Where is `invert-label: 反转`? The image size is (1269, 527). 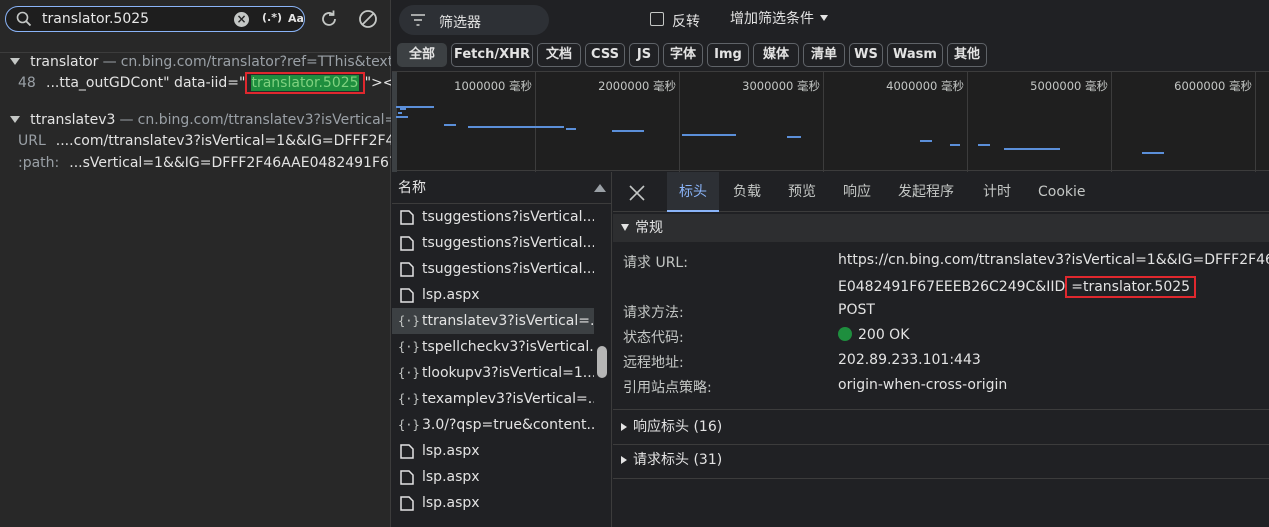 invert-label: 反转 is located at coordinates (686, 21).